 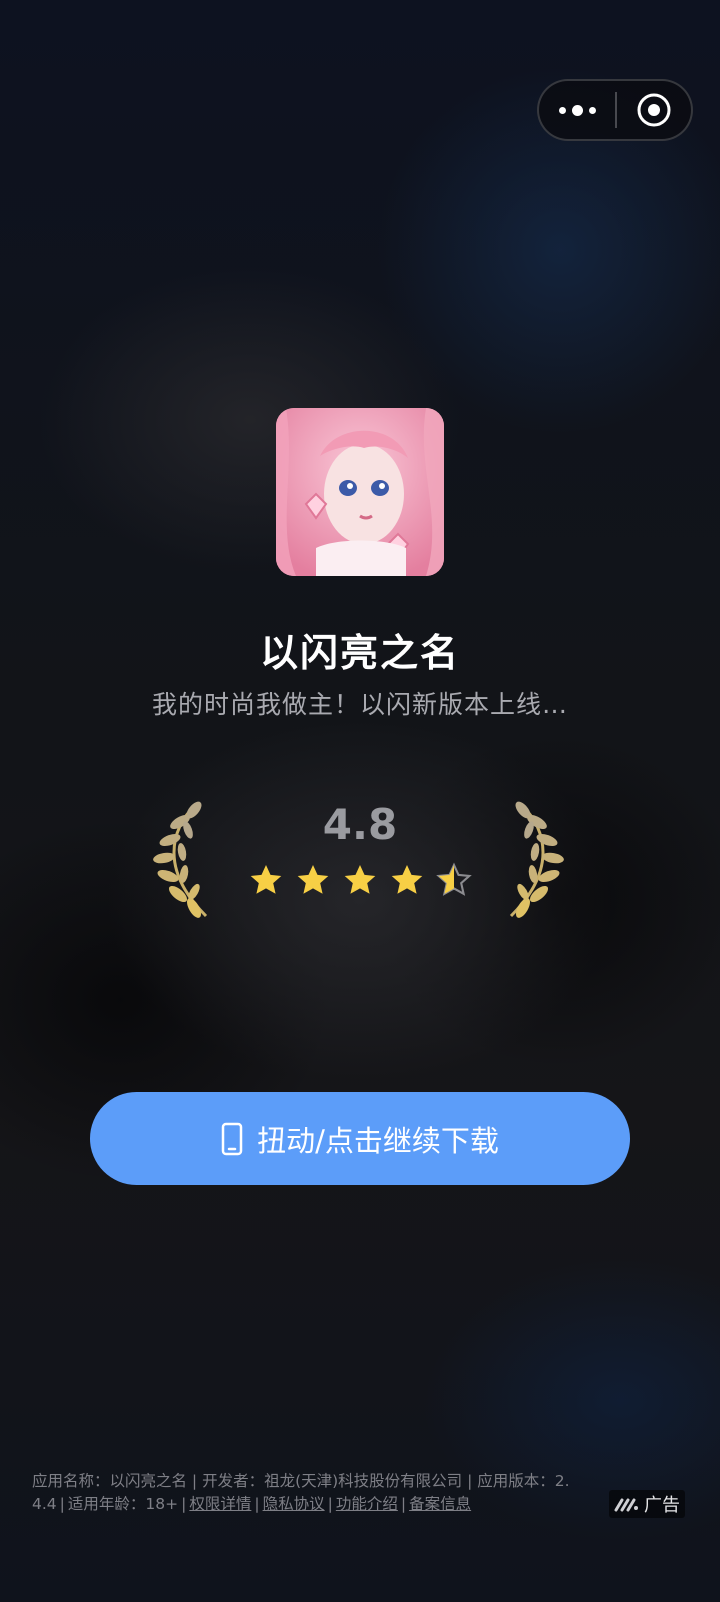 I want to click on permissions-link: 权限详情, so click(x=220, y=1504).